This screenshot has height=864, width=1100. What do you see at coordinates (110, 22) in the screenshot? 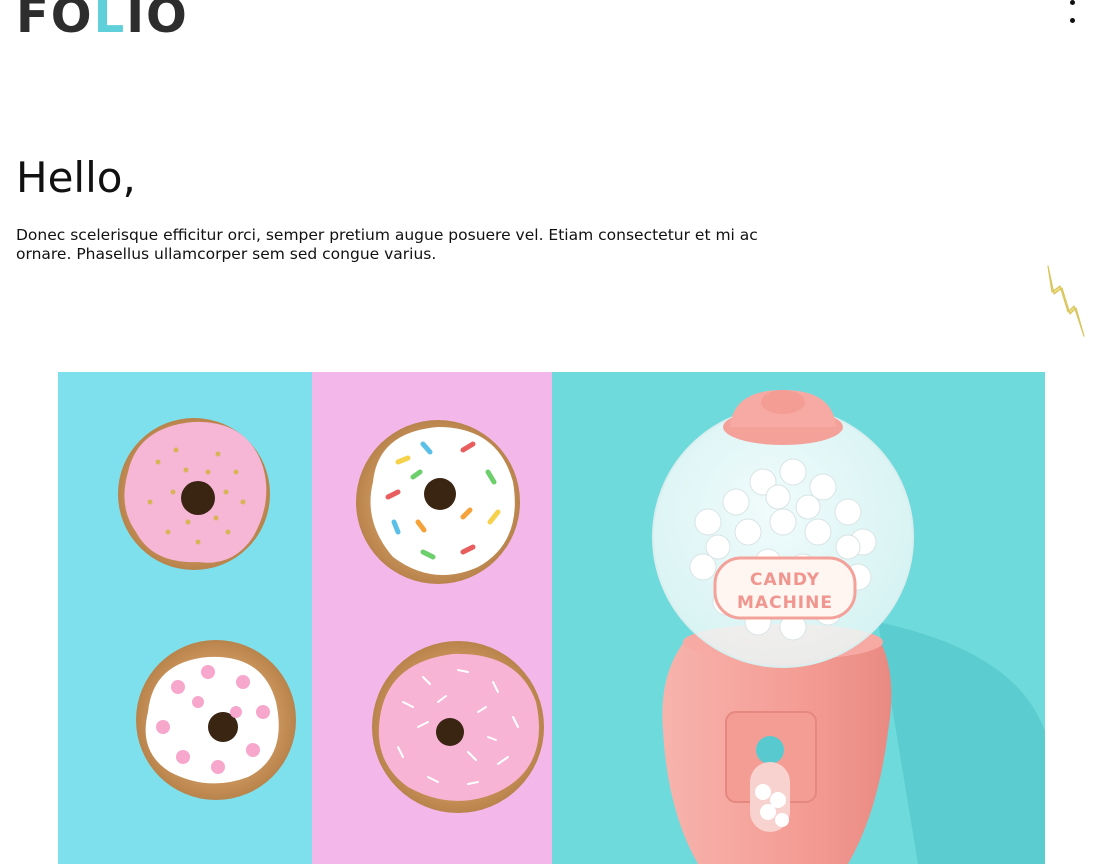
I see `logo-text-accent: L` at bounding box center [110, 22].